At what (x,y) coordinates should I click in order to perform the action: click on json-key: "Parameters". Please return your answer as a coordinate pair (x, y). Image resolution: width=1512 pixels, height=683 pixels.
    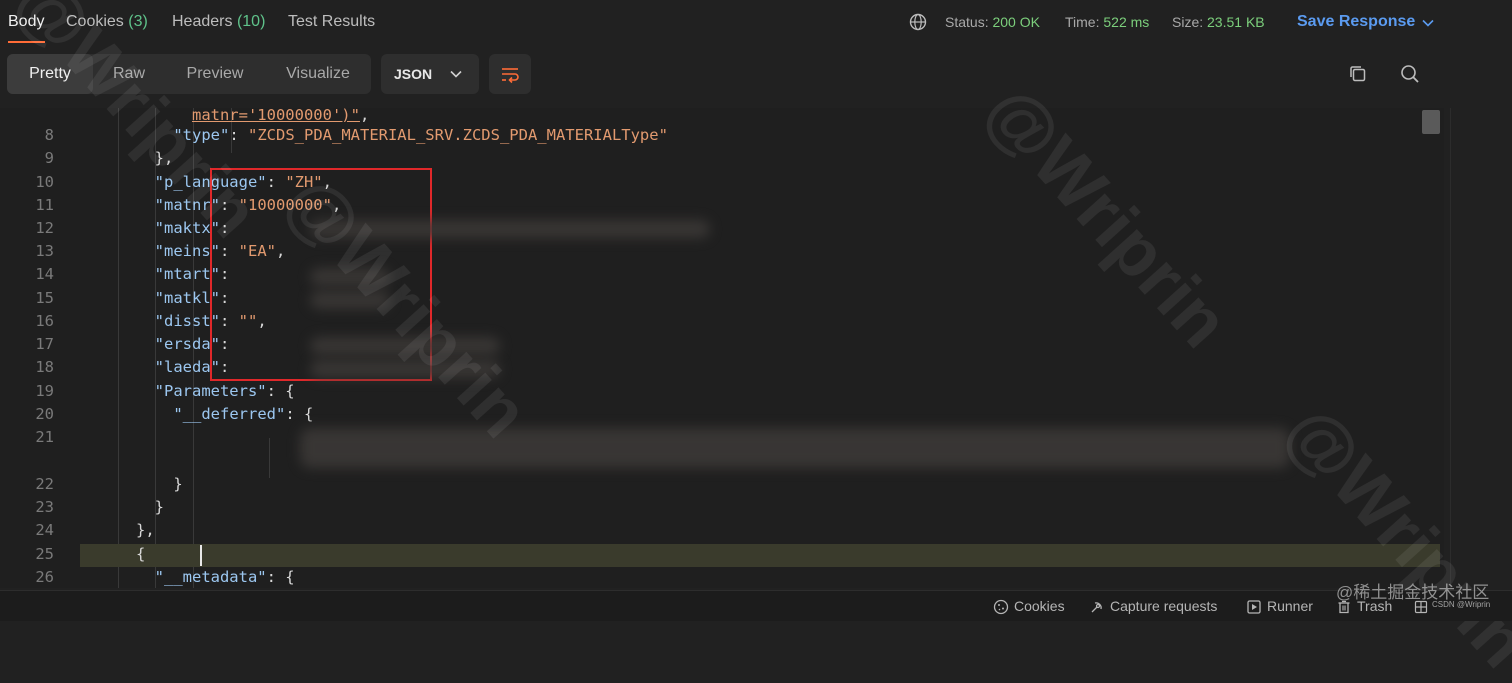
    Looking at the image, I should click on (210, 391).